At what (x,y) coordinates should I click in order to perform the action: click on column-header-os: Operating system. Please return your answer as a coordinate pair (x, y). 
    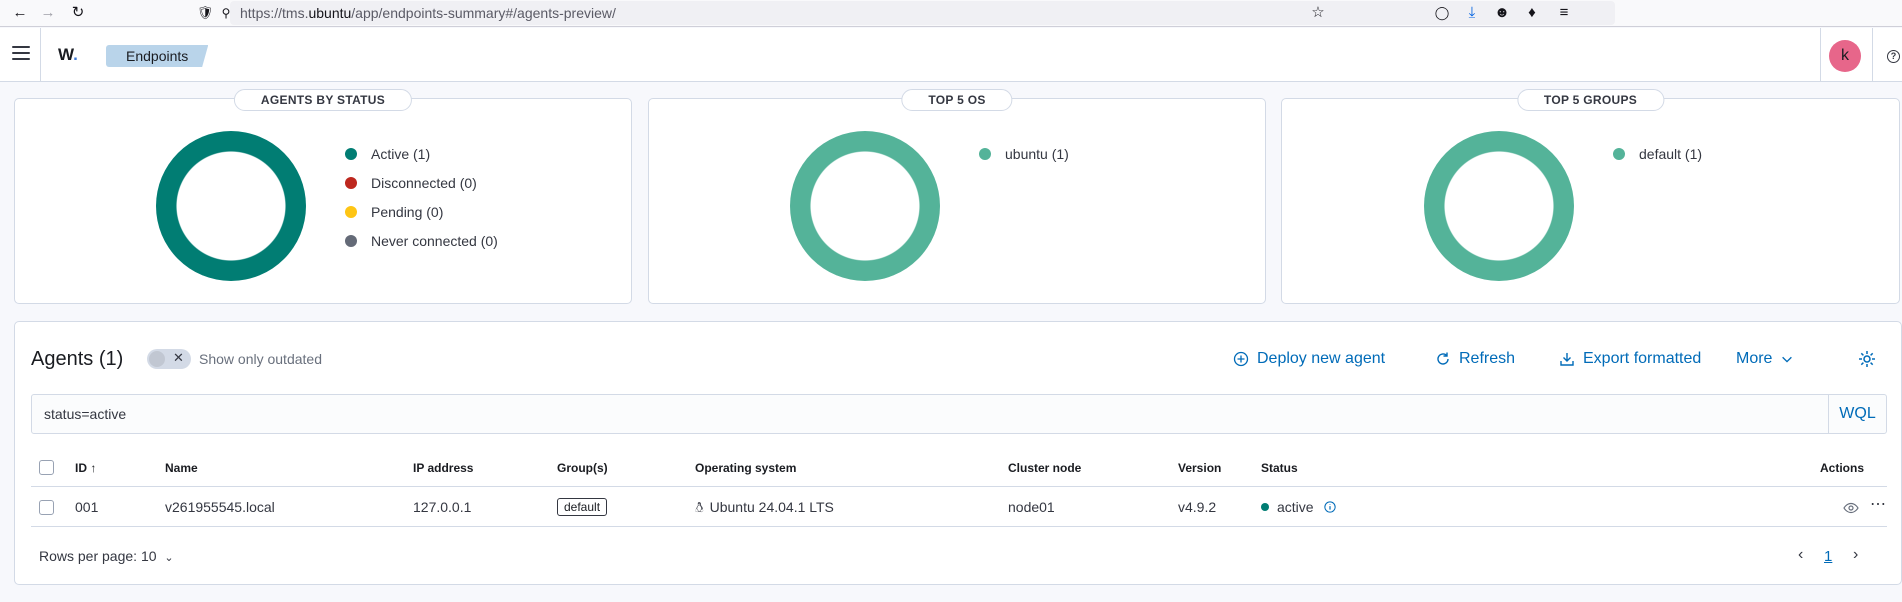
    Looking at the image, I should click on (745, 468).